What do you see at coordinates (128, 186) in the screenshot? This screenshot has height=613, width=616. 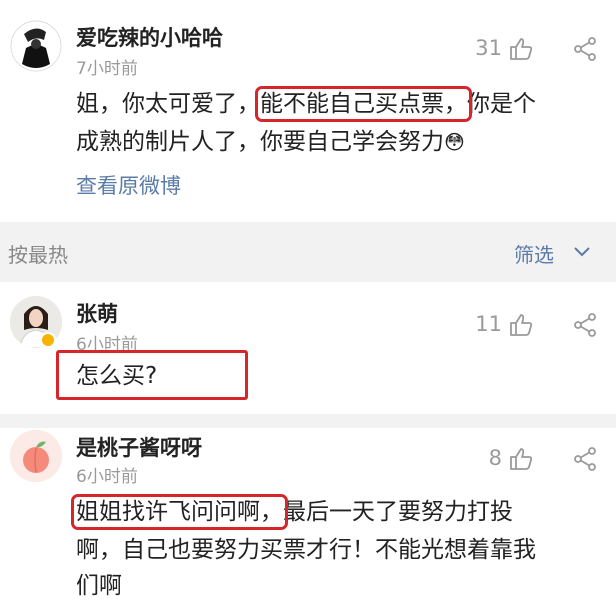 I see `view-original-link: 查看原微博` at bounding box center [128, 186].